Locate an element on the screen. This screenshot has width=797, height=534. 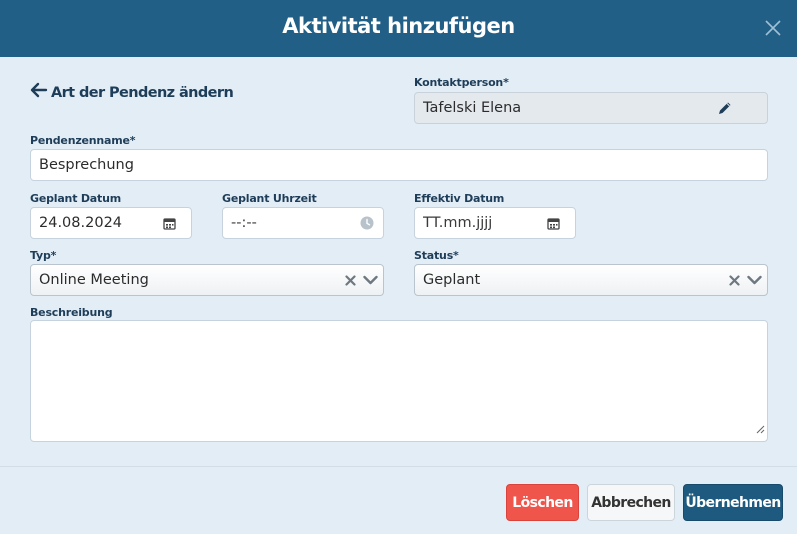
planned-time-label: Geplant Uhrzeit is located at coordinates (269, 198).